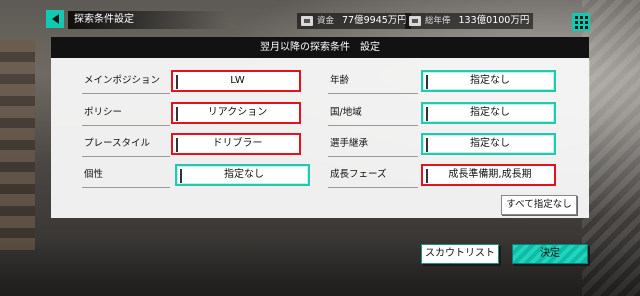  Describe the element at coordinates (550, 254) in the screenshot. I see `confirm-button: 決定` at that location.